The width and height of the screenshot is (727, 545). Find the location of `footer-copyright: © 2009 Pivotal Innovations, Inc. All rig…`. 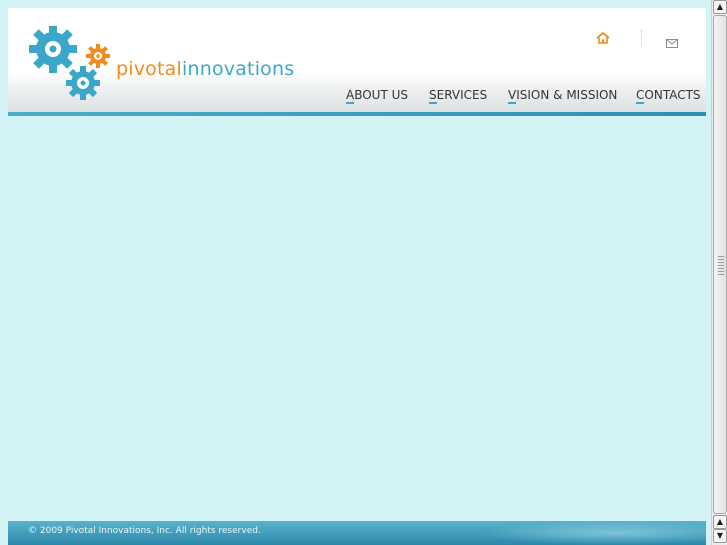

footer-copyright: © 2009 Pivotal Innovations, Inc. All rig… is located at coordinates (144, 531).